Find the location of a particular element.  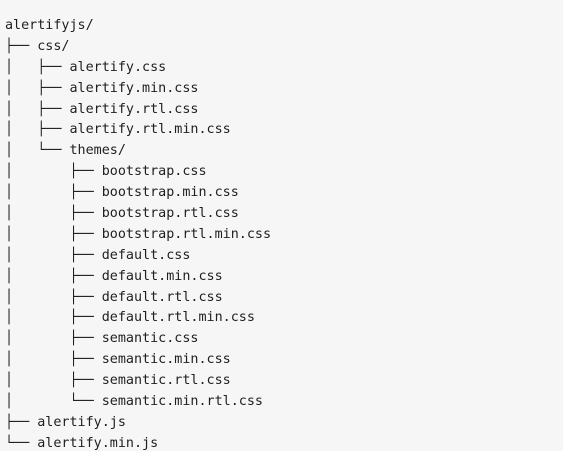

tree-line: │ ├── semantic.css is located at coordinates (138, 339).